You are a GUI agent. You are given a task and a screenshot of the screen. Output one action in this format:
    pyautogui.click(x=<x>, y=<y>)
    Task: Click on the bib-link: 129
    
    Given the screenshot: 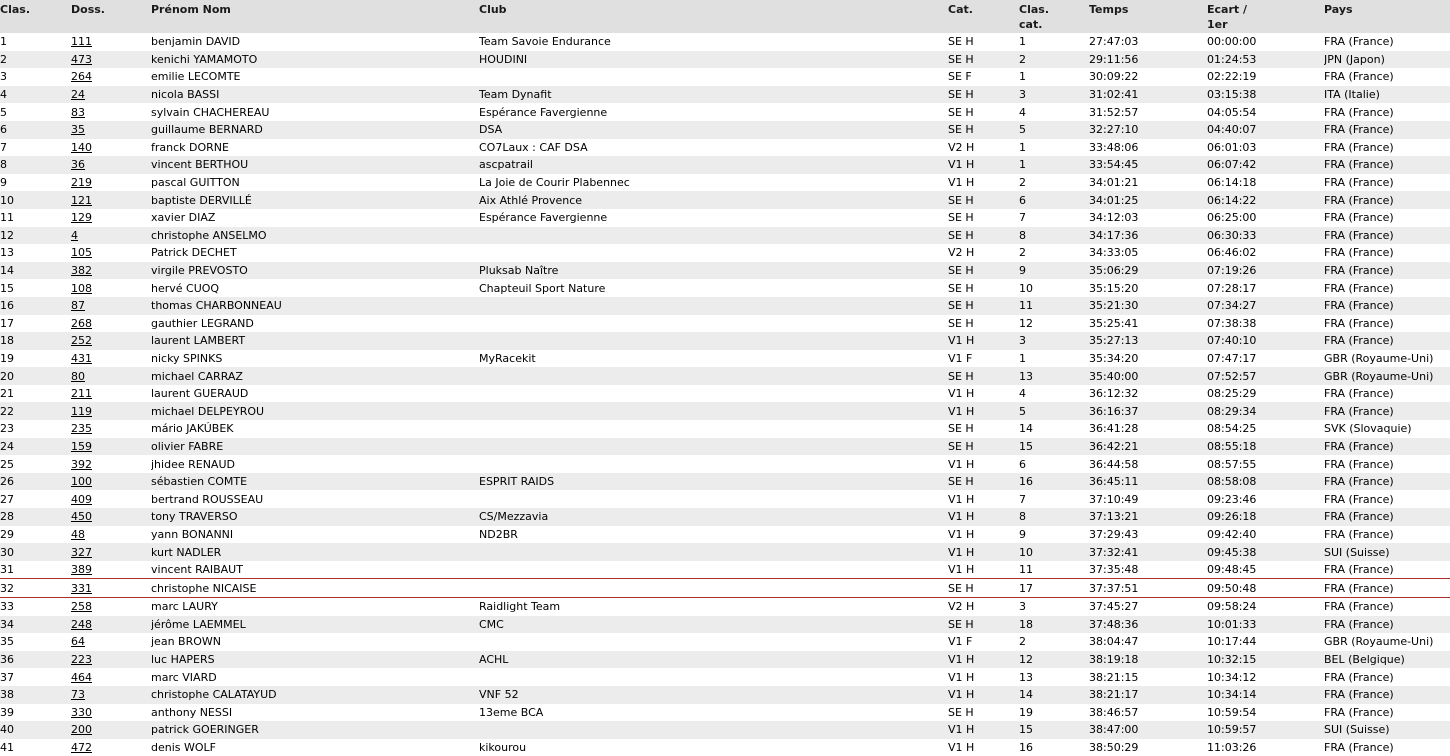 What is the action you would take?
    pyautogui.click(x=81, y=217)
    